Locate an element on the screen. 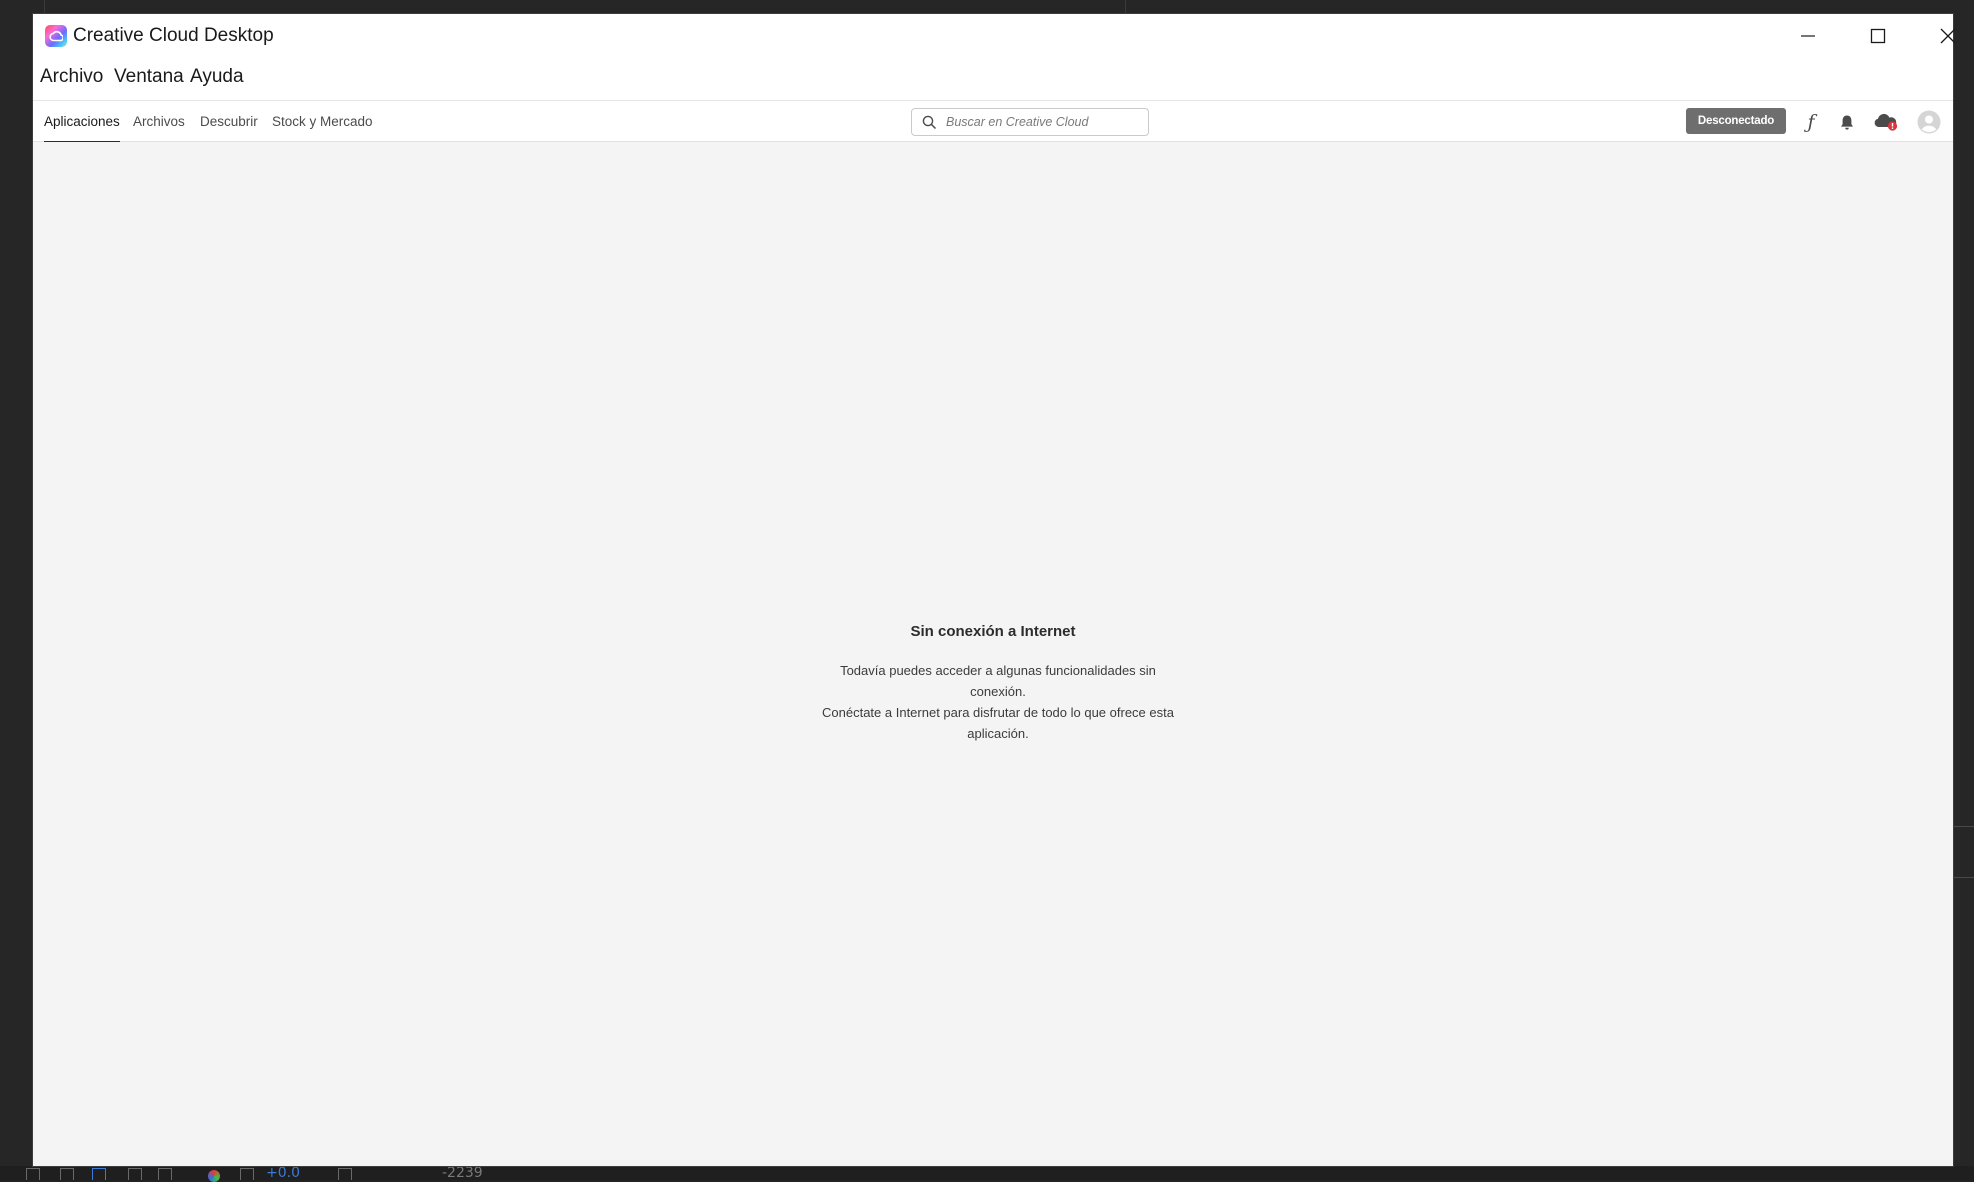  tab-stock-y-mercado: Stock y Mercado is located at coordinates (322, 121).